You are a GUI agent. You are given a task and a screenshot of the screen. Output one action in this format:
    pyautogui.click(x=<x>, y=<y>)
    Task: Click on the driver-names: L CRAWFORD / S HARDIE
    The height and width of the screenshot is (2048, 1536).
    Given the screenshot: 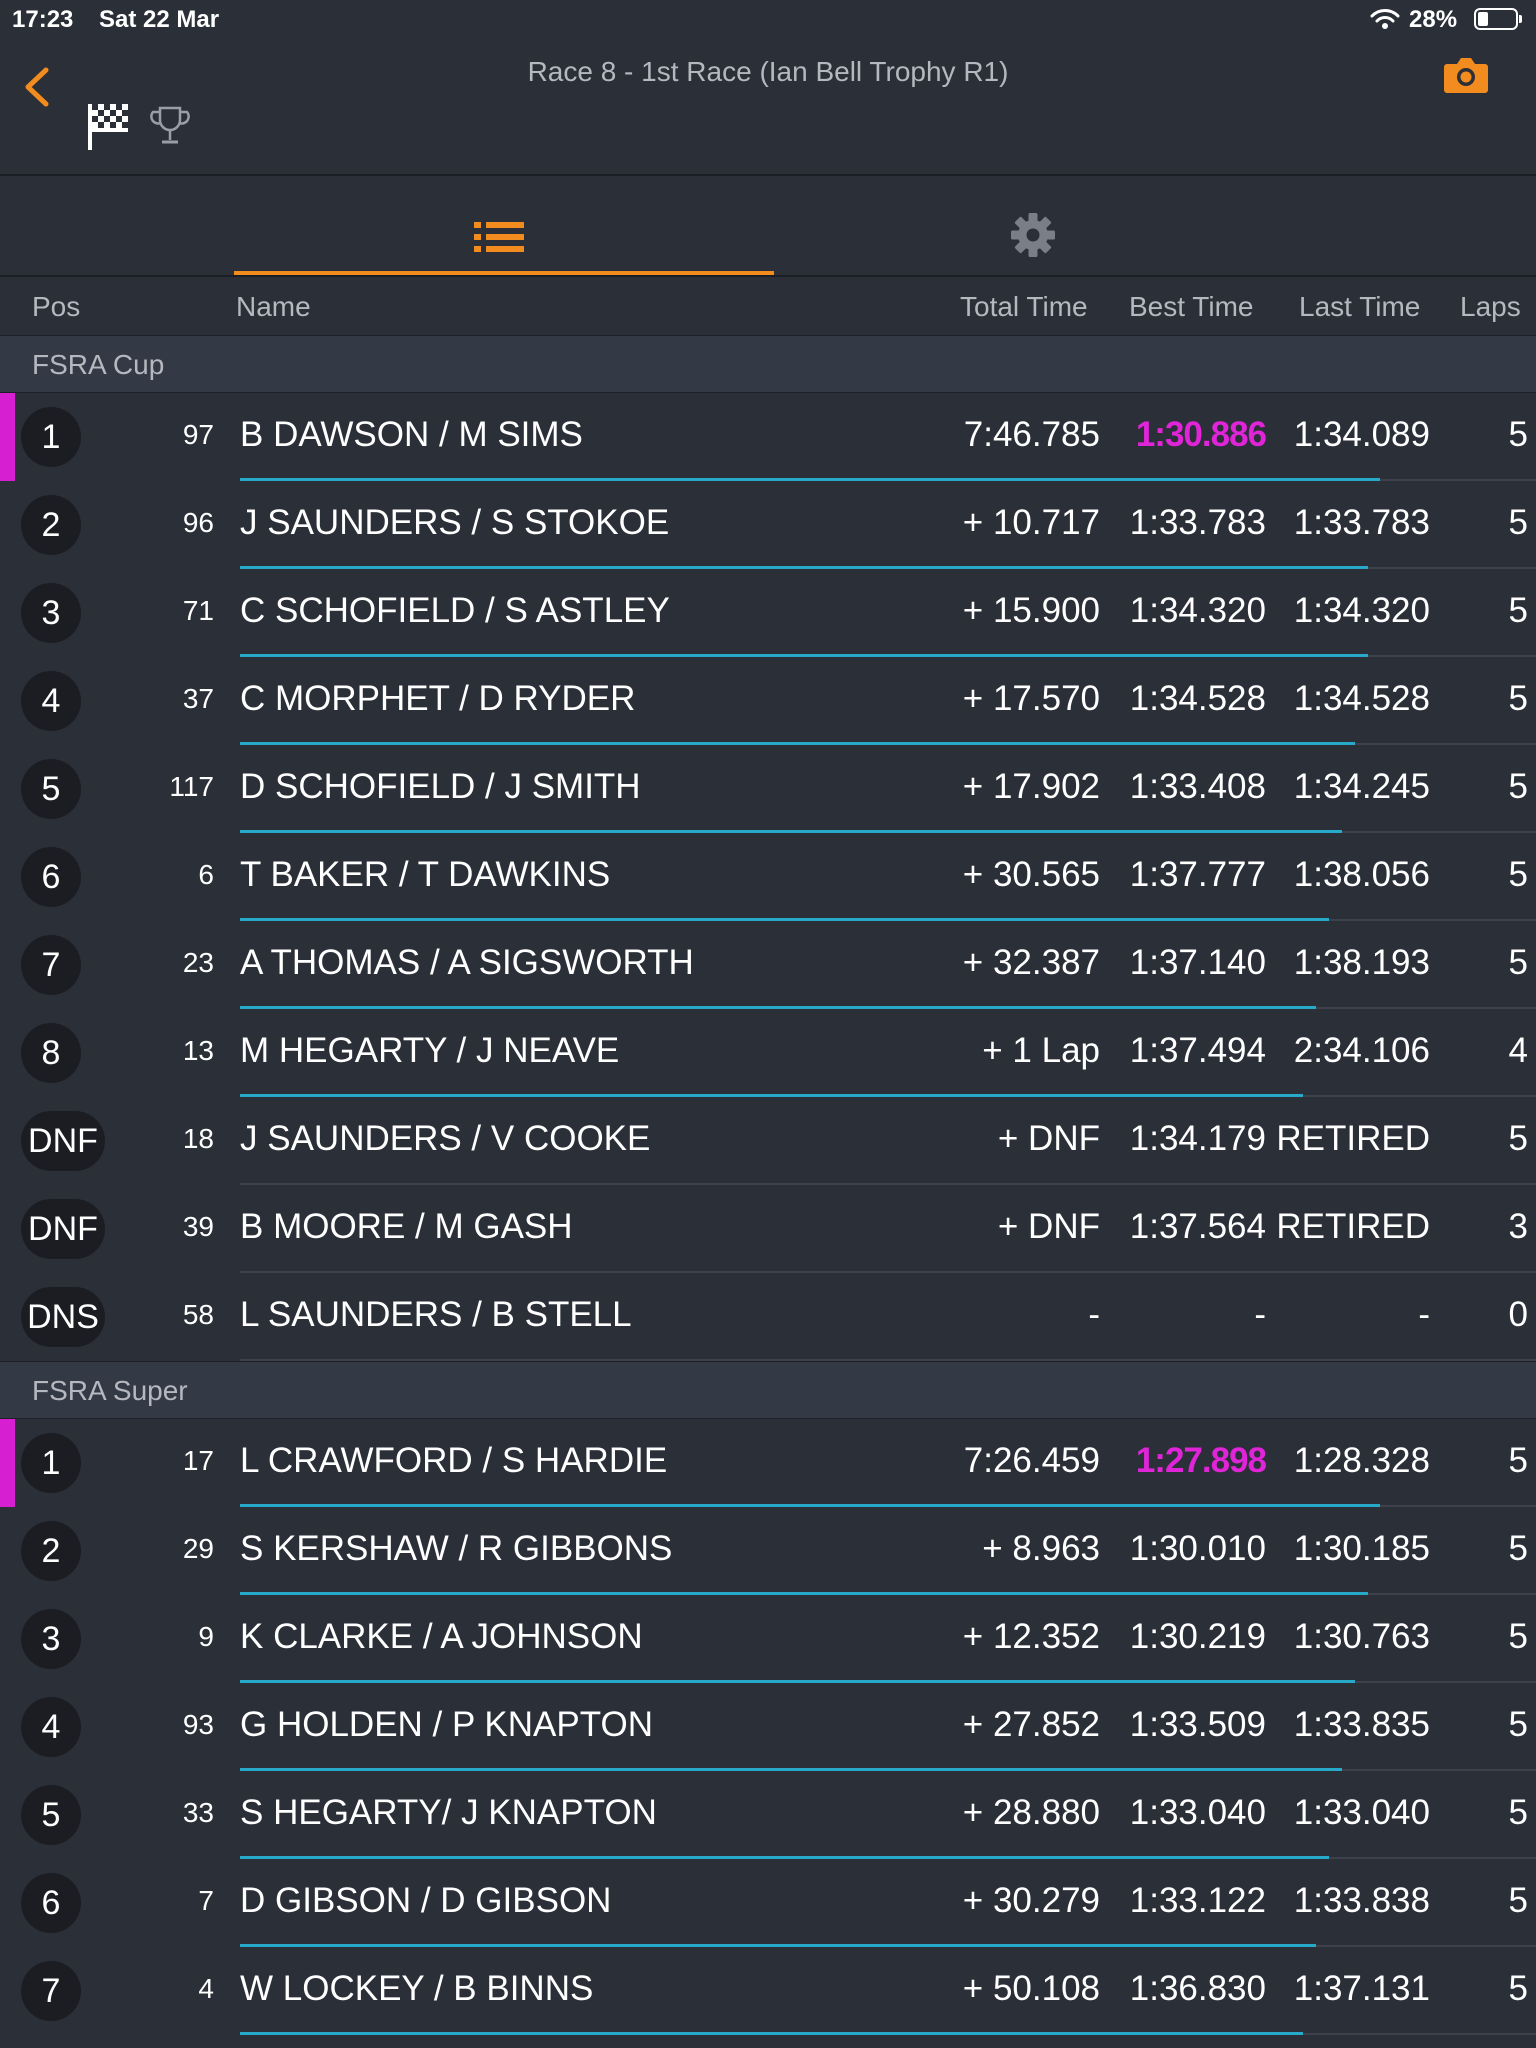 What is the action you would take?
    pyautogui.click(x=454, y=1460)
    